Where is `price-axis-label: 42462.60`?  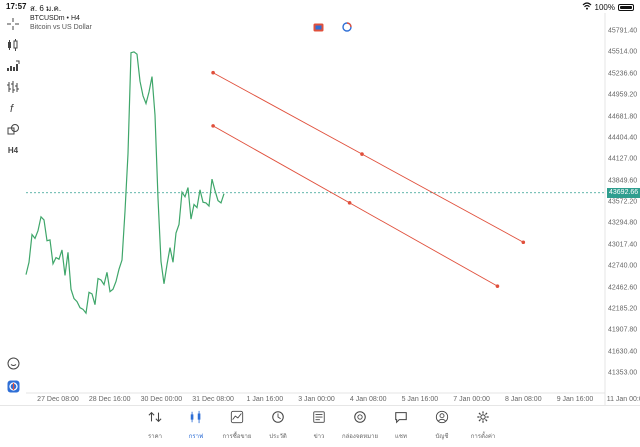 price-axis-label: 42462.60 is located at coordinates (623, 287).